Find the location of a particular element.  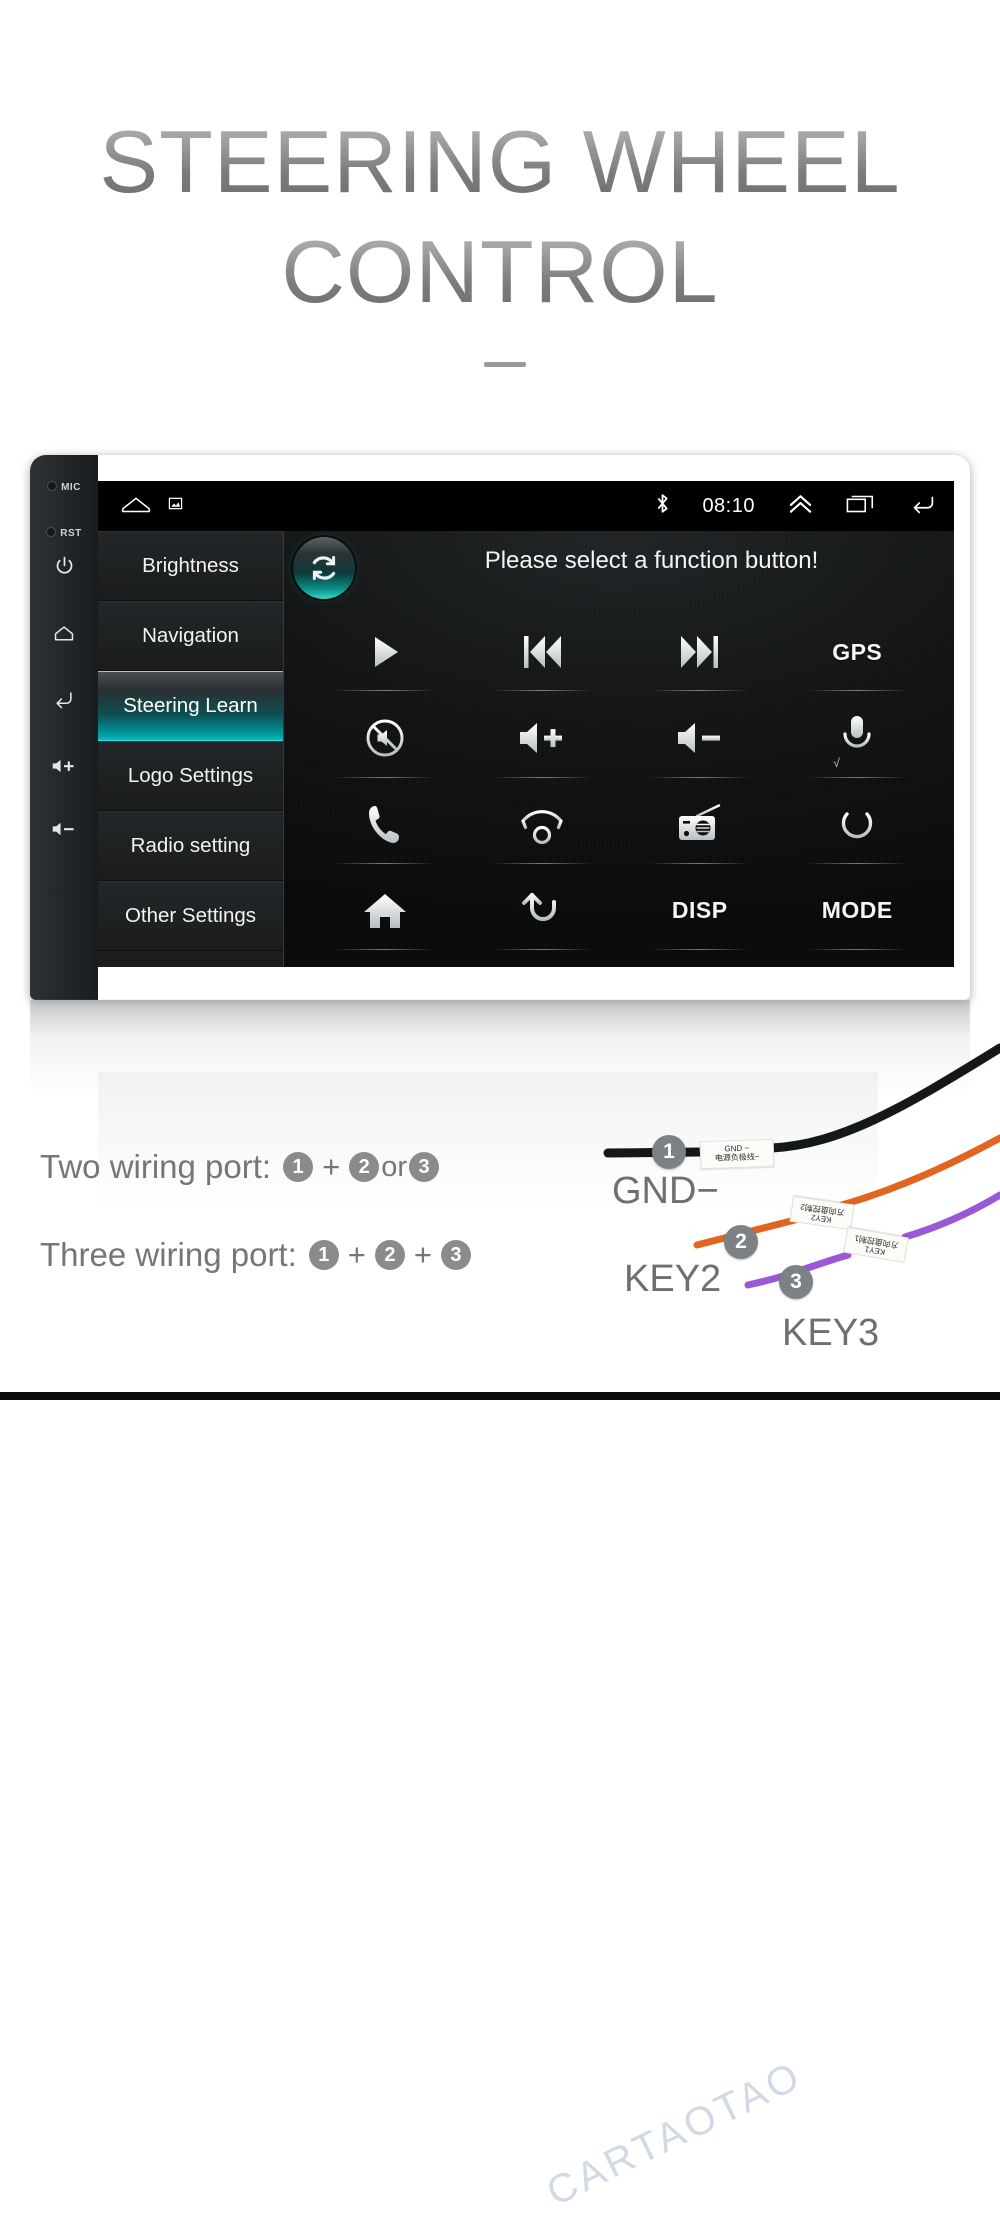

bezel-home-icon is located at coordinates (64, 635).